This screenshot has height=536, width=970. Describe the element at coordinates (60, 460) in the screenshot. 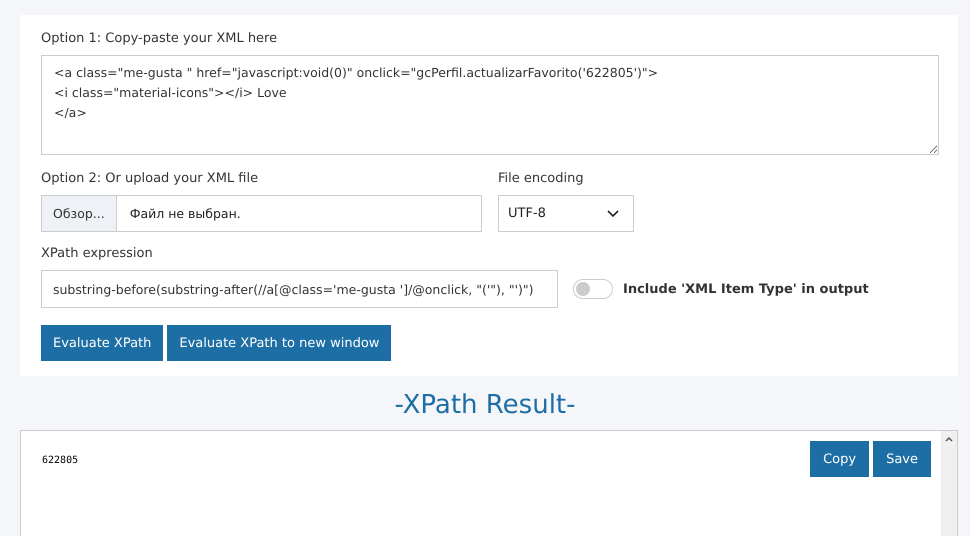

I see `result-output: 622805` at that location.